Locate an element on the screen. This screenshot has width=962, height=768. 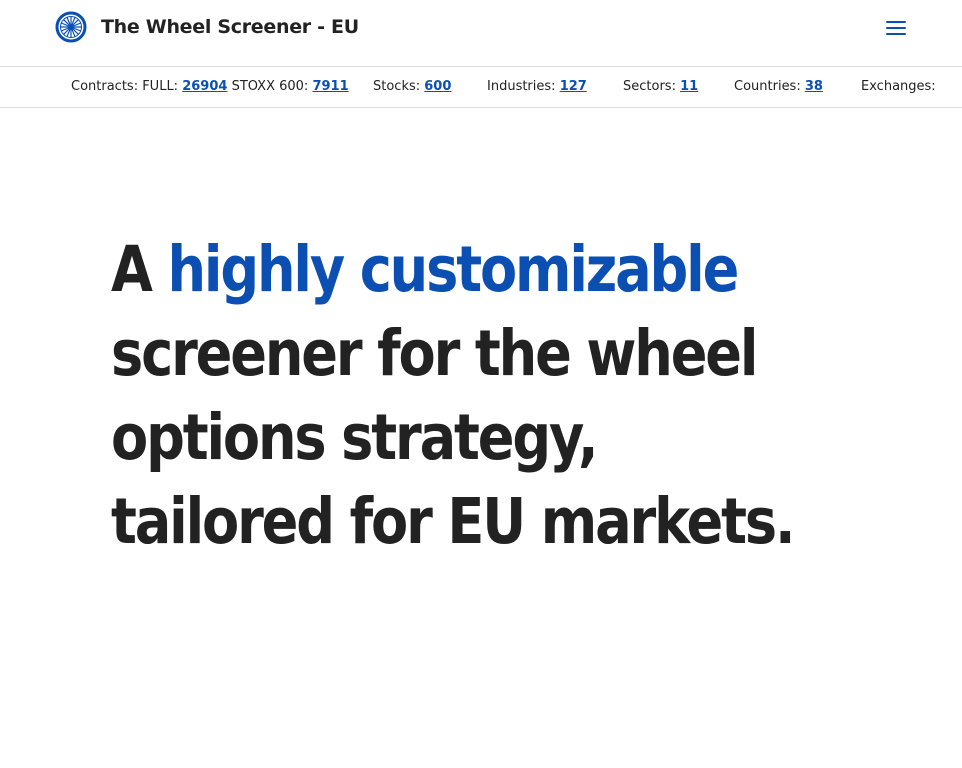
stoxx-600-link: 7911 is located at coordinates (330, 86).